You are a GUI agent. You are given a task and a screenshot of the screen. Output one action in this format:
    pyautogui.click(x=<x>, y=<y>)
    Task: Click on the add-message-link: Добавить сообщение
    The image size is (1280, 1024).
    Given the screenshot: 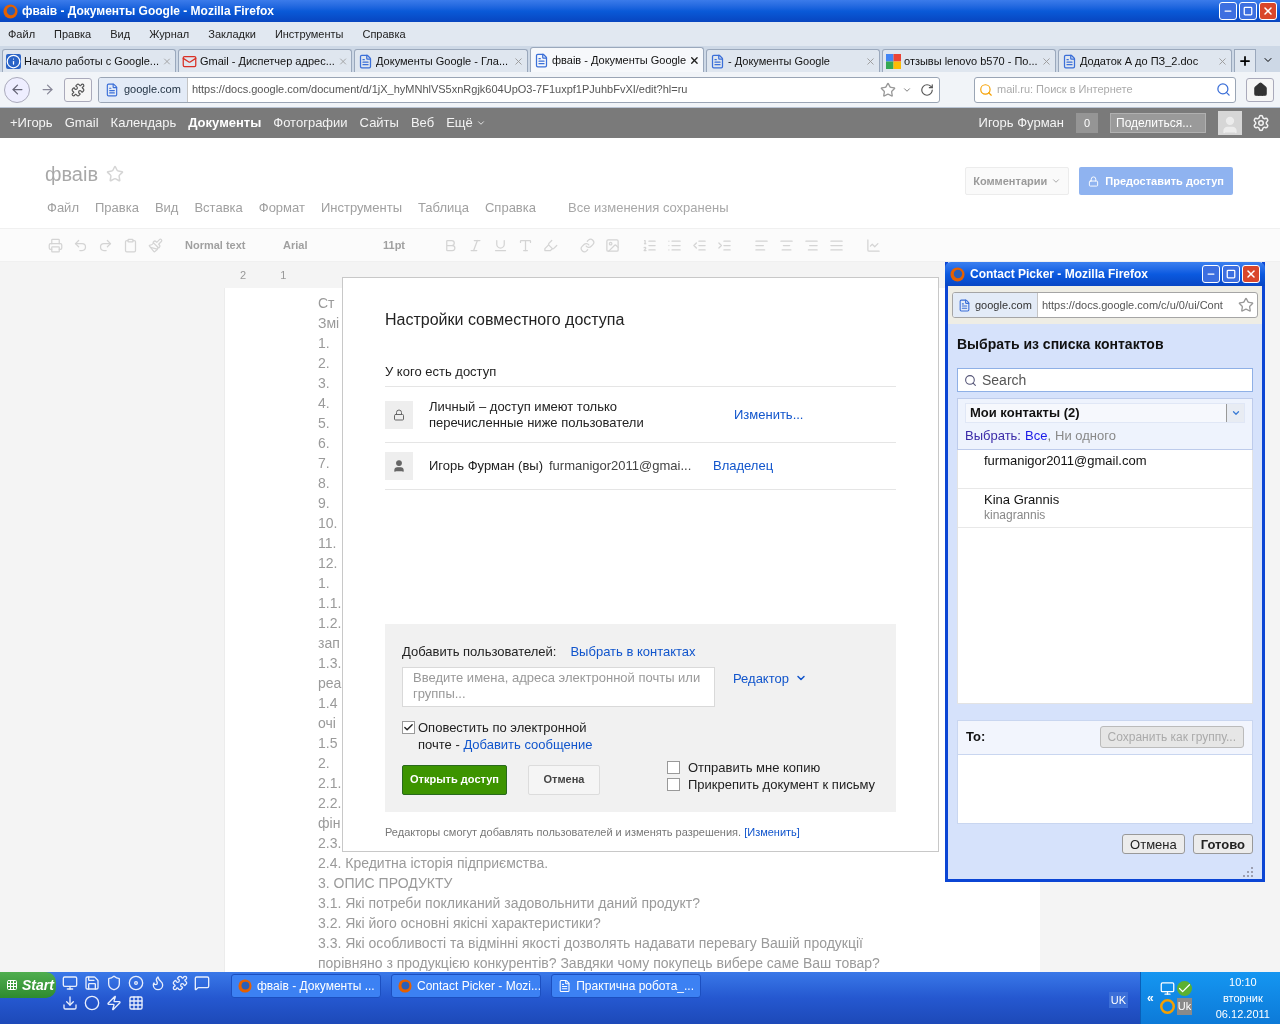 What is the action you would take?
    pyautogui.click(x=528, y=744)
    